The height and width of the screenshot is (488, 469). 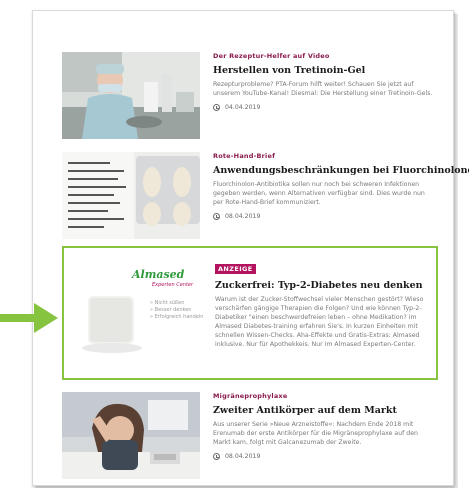 What do you see at coordinates (324, 107) in the screenshot?
I see `article-date: 04.04.2019` at bounding box center [324, 107].